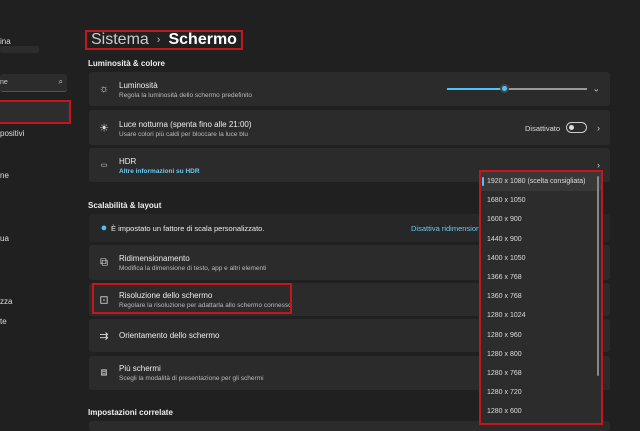 This screenshot has width=640, height=431. What do you see at coordinates (125, 205) in the screenshot?
I see `section-heading: Scalabilità & layout` at bounding box center [125, 205].